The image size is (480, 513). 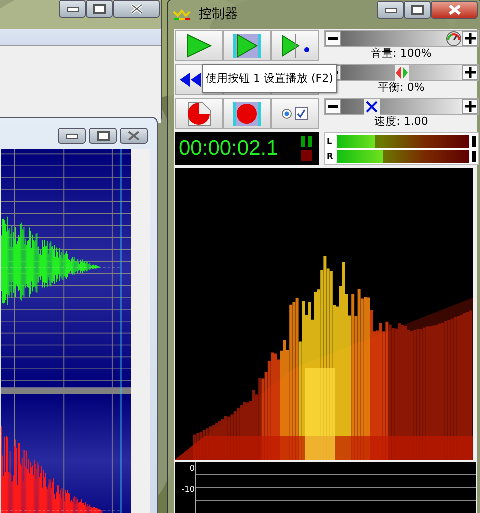 I want to click on record-icon, so click(x=199, y=113).